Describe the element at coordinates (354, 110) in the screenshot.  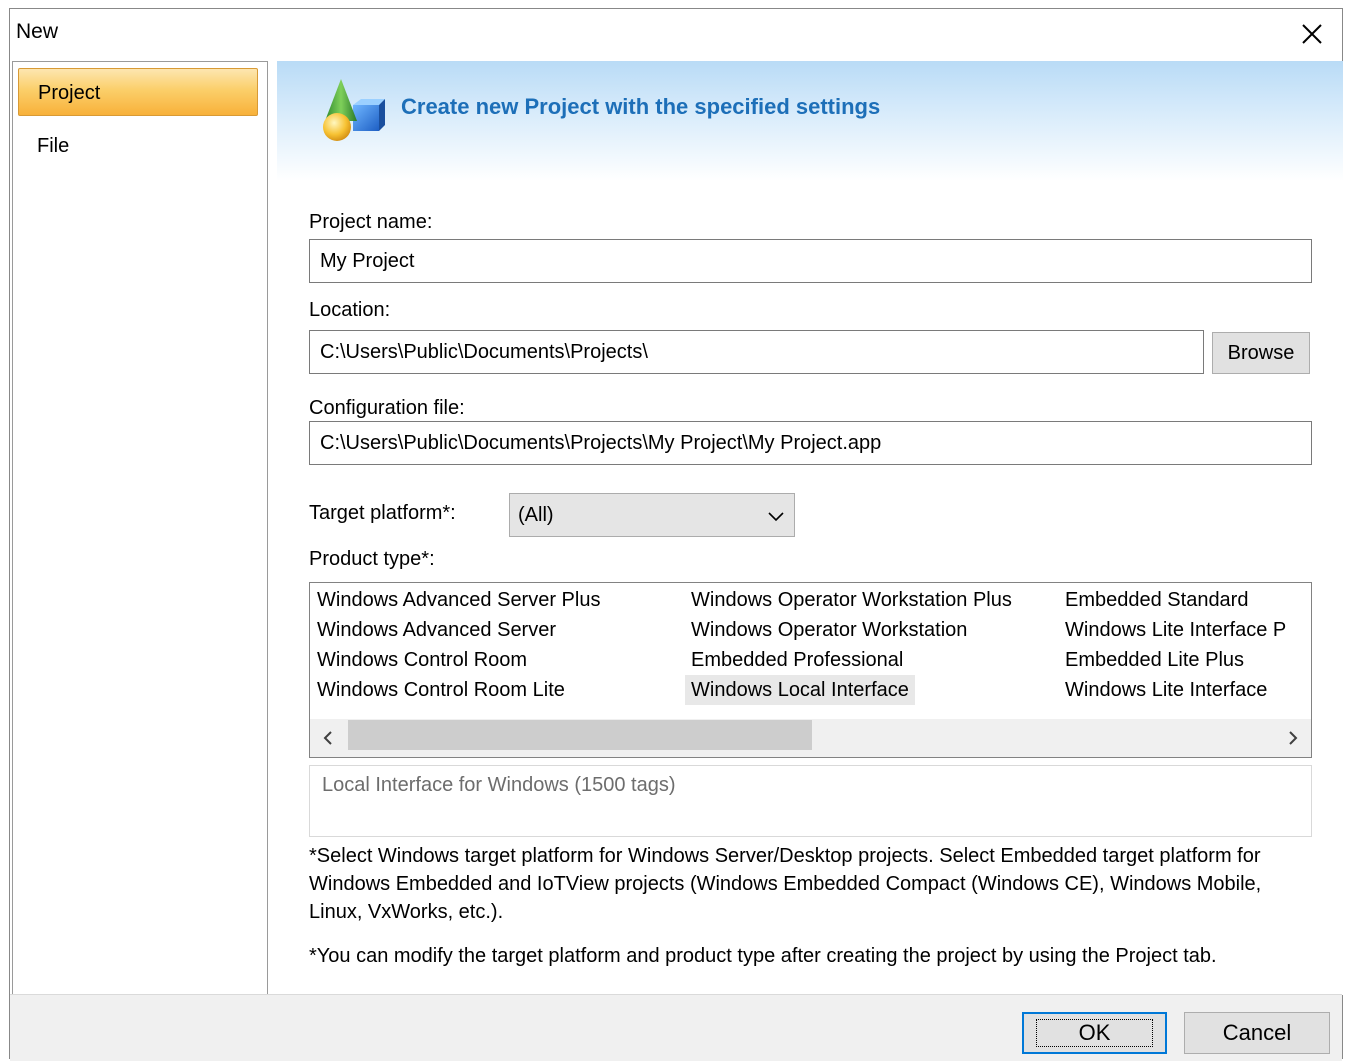
I see `project-shapes-icon` at that location.